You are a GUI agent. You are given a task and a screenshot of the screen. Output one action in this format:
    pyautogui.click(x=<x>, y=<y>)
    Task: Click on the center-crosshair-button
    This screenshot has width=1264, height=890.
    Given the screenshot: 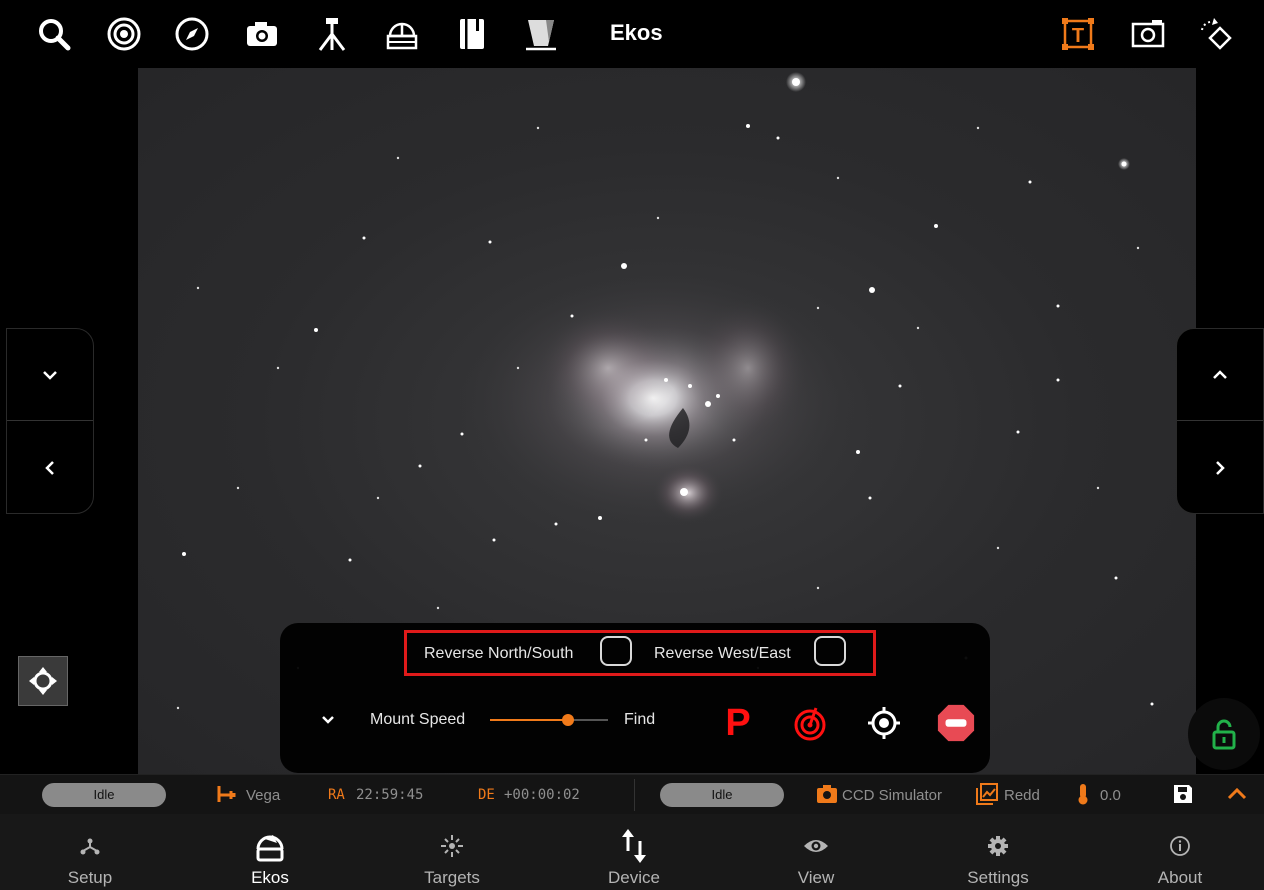 What is the action you would take?
    pyautogui.click(x=43, y=681)
    